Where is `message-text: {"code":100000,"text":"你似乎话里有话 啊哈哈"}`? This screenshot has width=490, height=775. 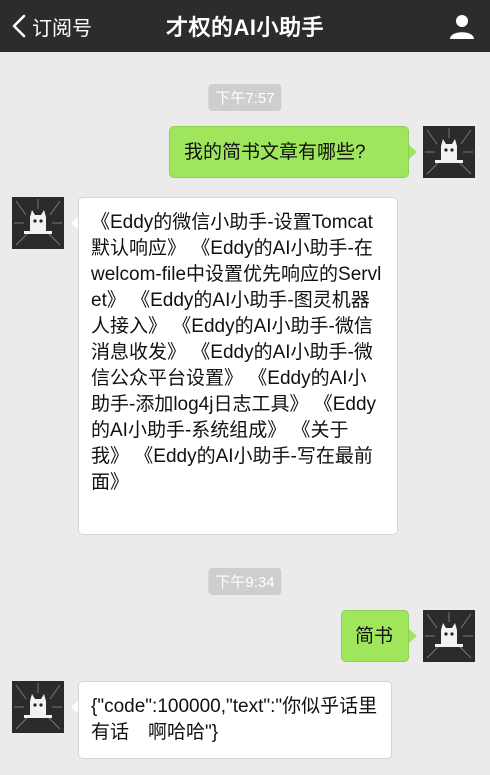
message-text: {"code":100000,"text":"你似乎话里有话 啊哈哈"} is located at coordinates (234, 719).